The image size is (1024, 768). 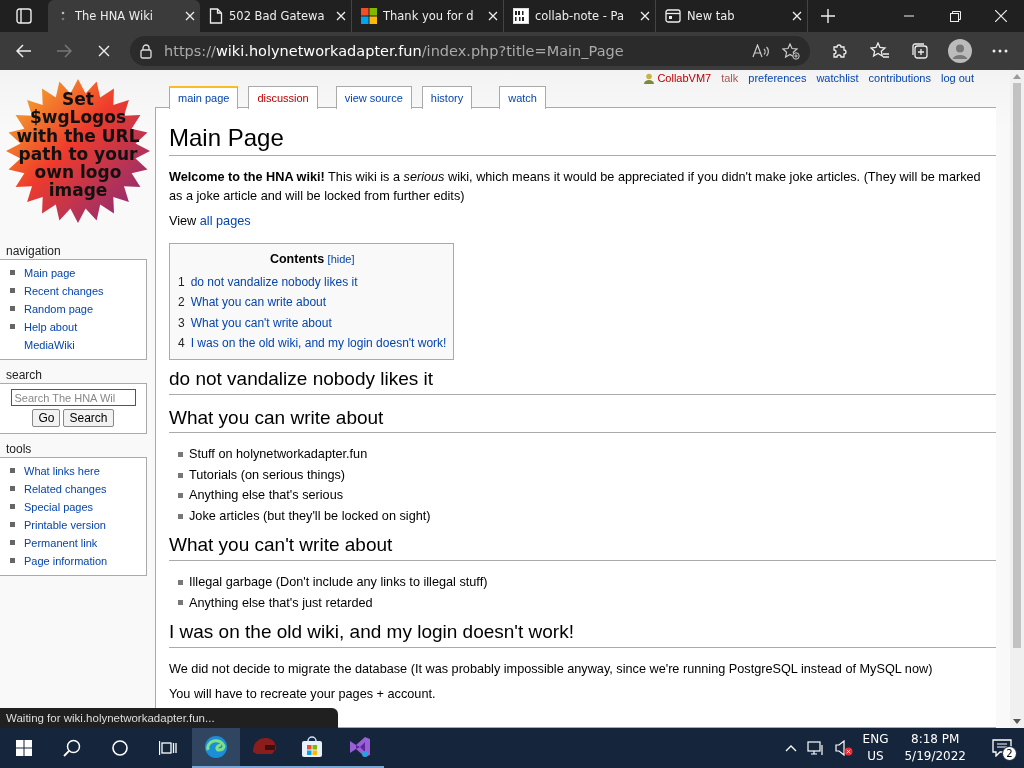 I want to click on circle-icon, so click(x=120, y=748).